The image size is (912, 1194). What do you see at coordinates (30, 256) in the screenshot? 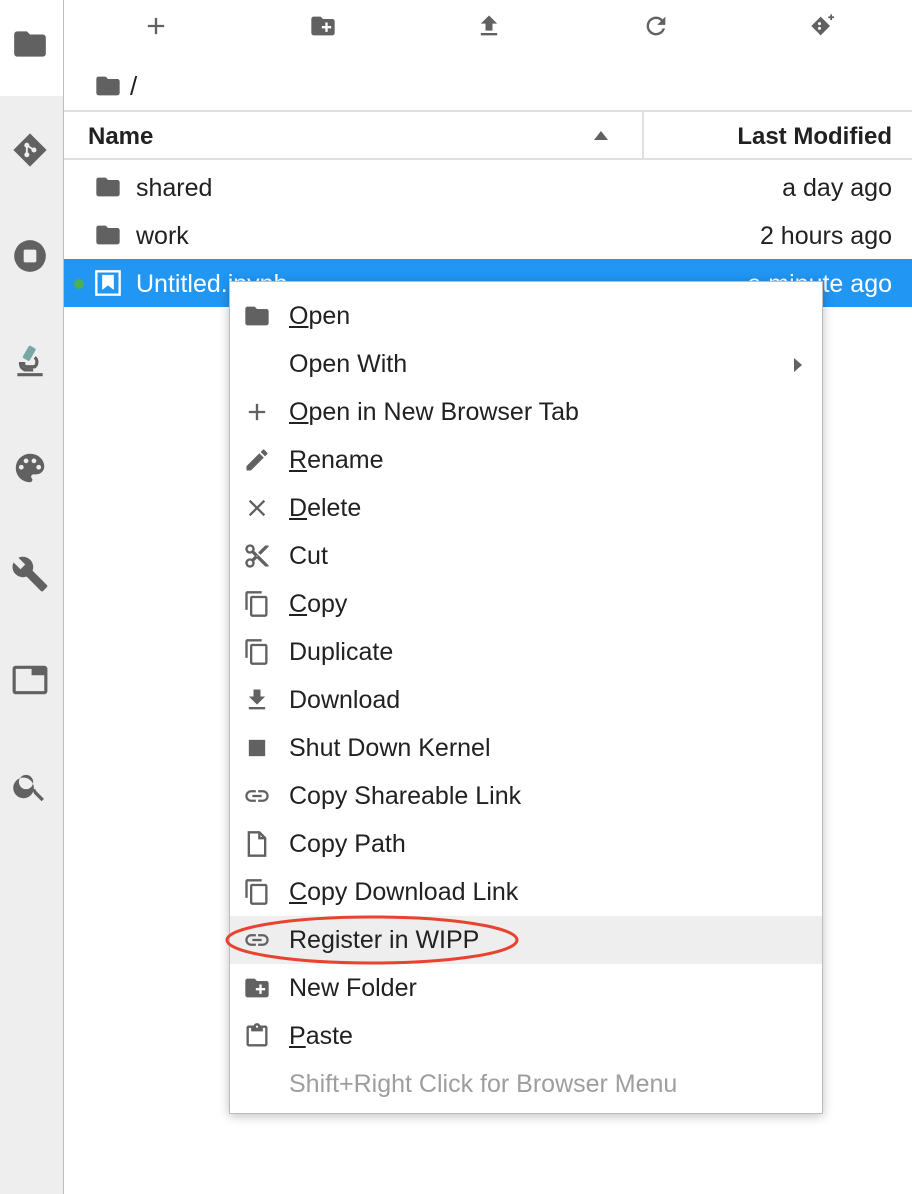
I see `stop-circle-icon` at bounding box center [30, 256].